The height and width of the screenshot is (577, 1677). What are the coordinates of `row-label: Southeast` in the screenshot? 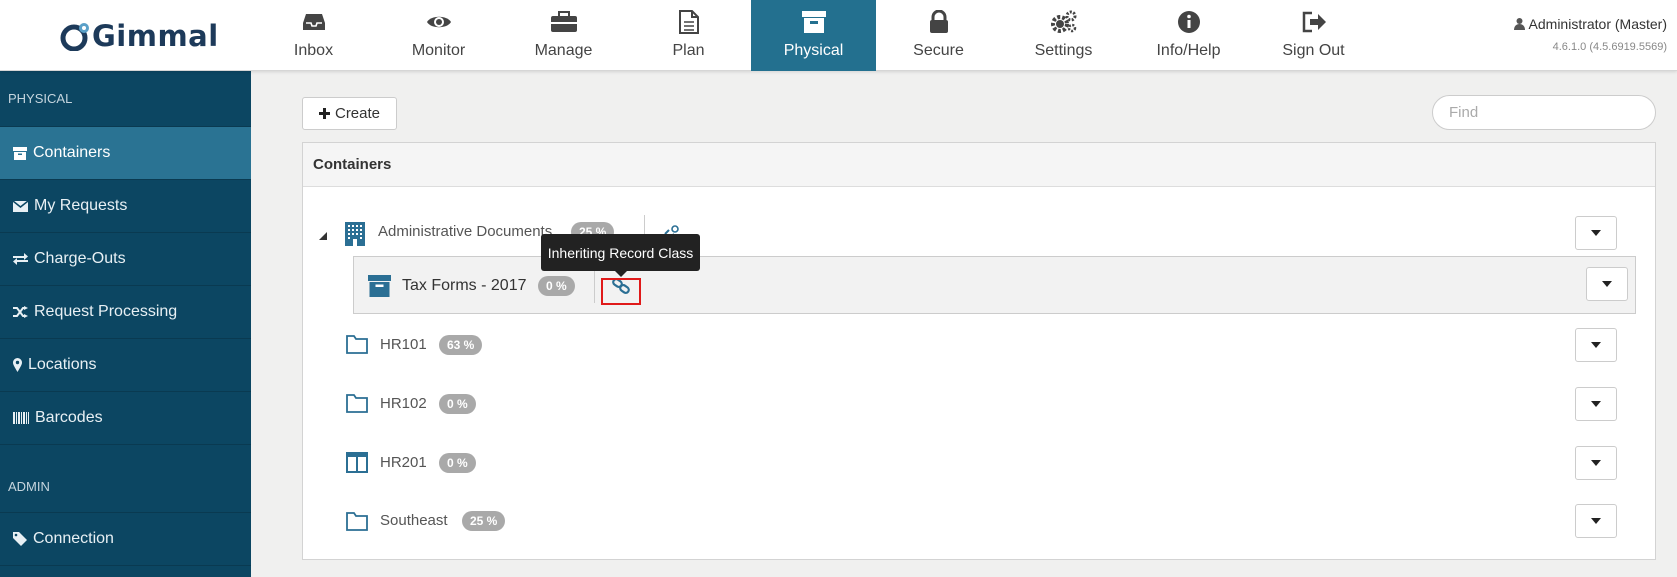 It's located at (414, 520).